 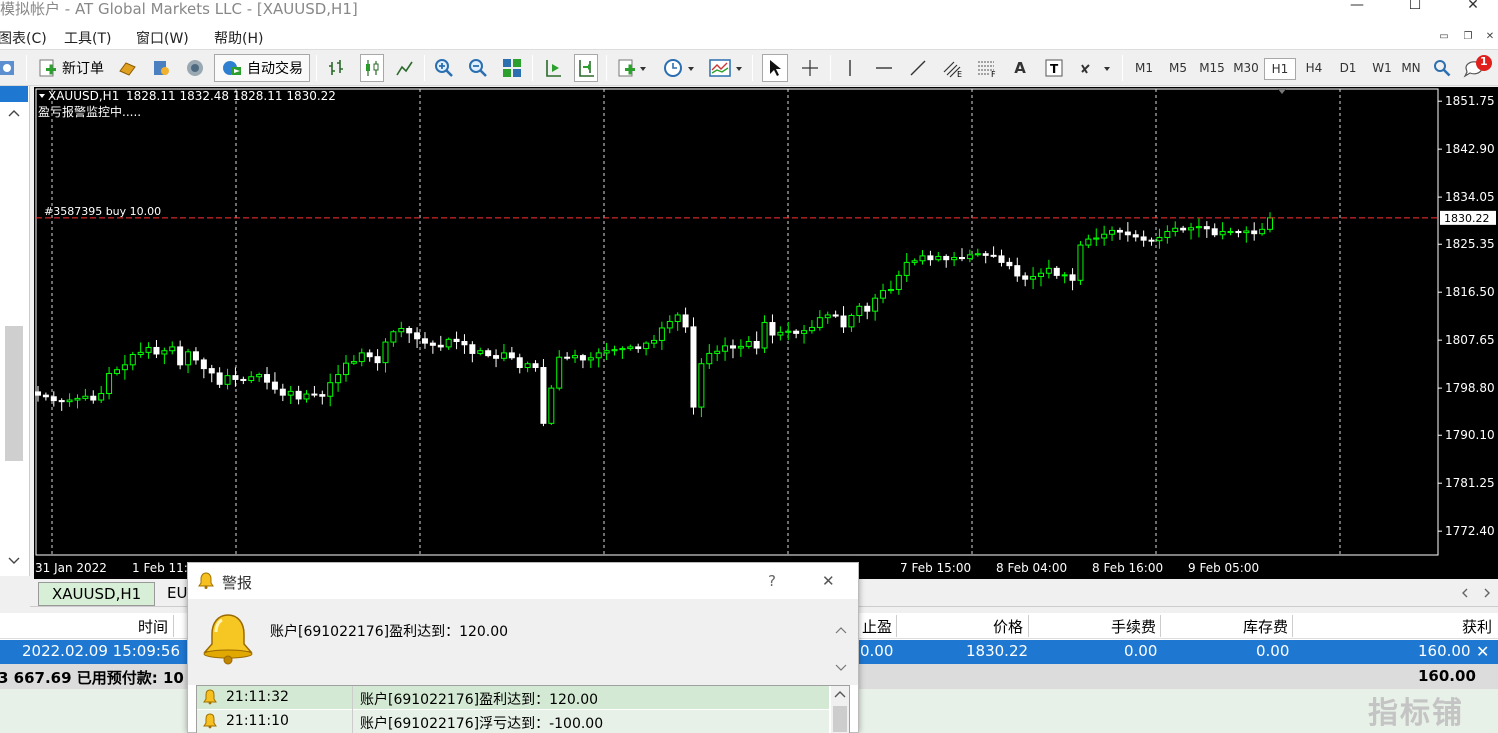 What do you see at coordinates (47, 68) in the screenshot?
I see `new-order-icon` at bounding box center [47, 68].